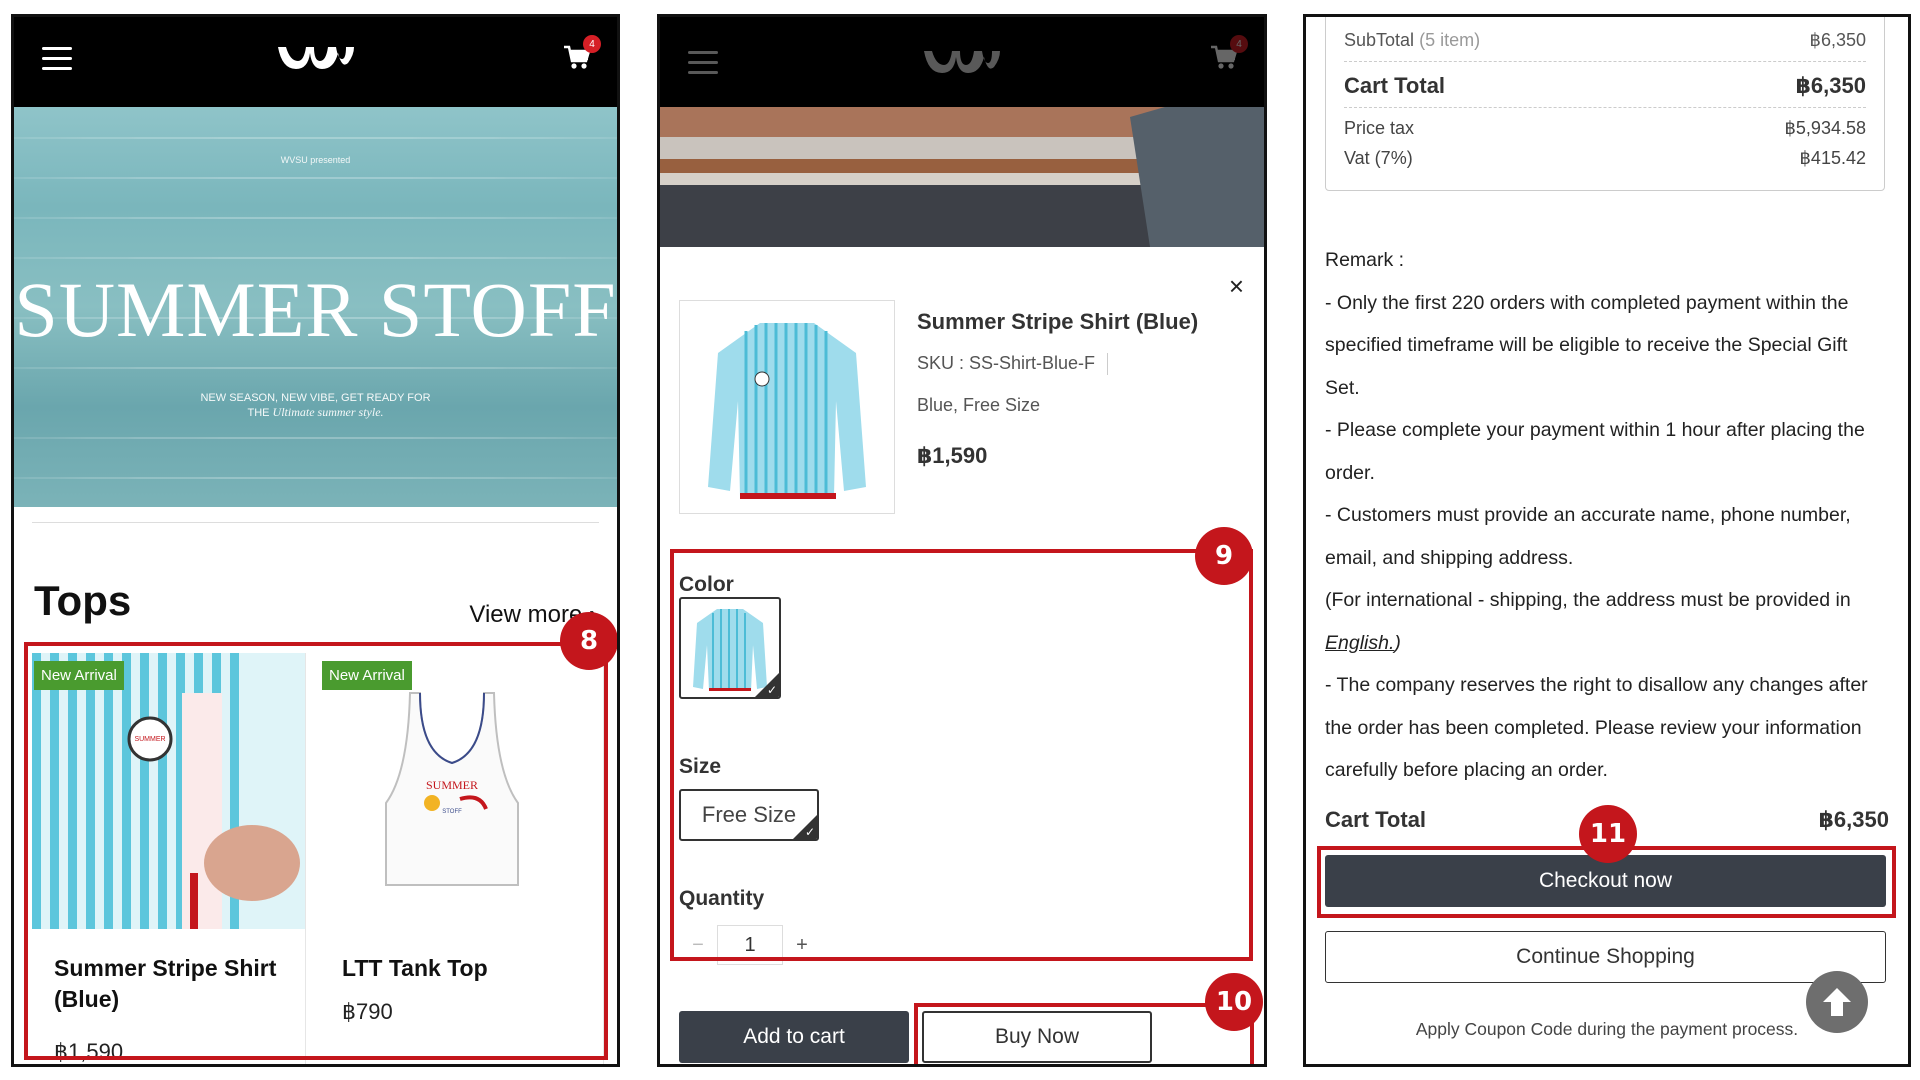 The width and height of the screenshot is (1920, 1080). What do you see at coordinates (787, 407) in the screenshot?
I see `product-thumbnail` at bounding box center [787, 407].